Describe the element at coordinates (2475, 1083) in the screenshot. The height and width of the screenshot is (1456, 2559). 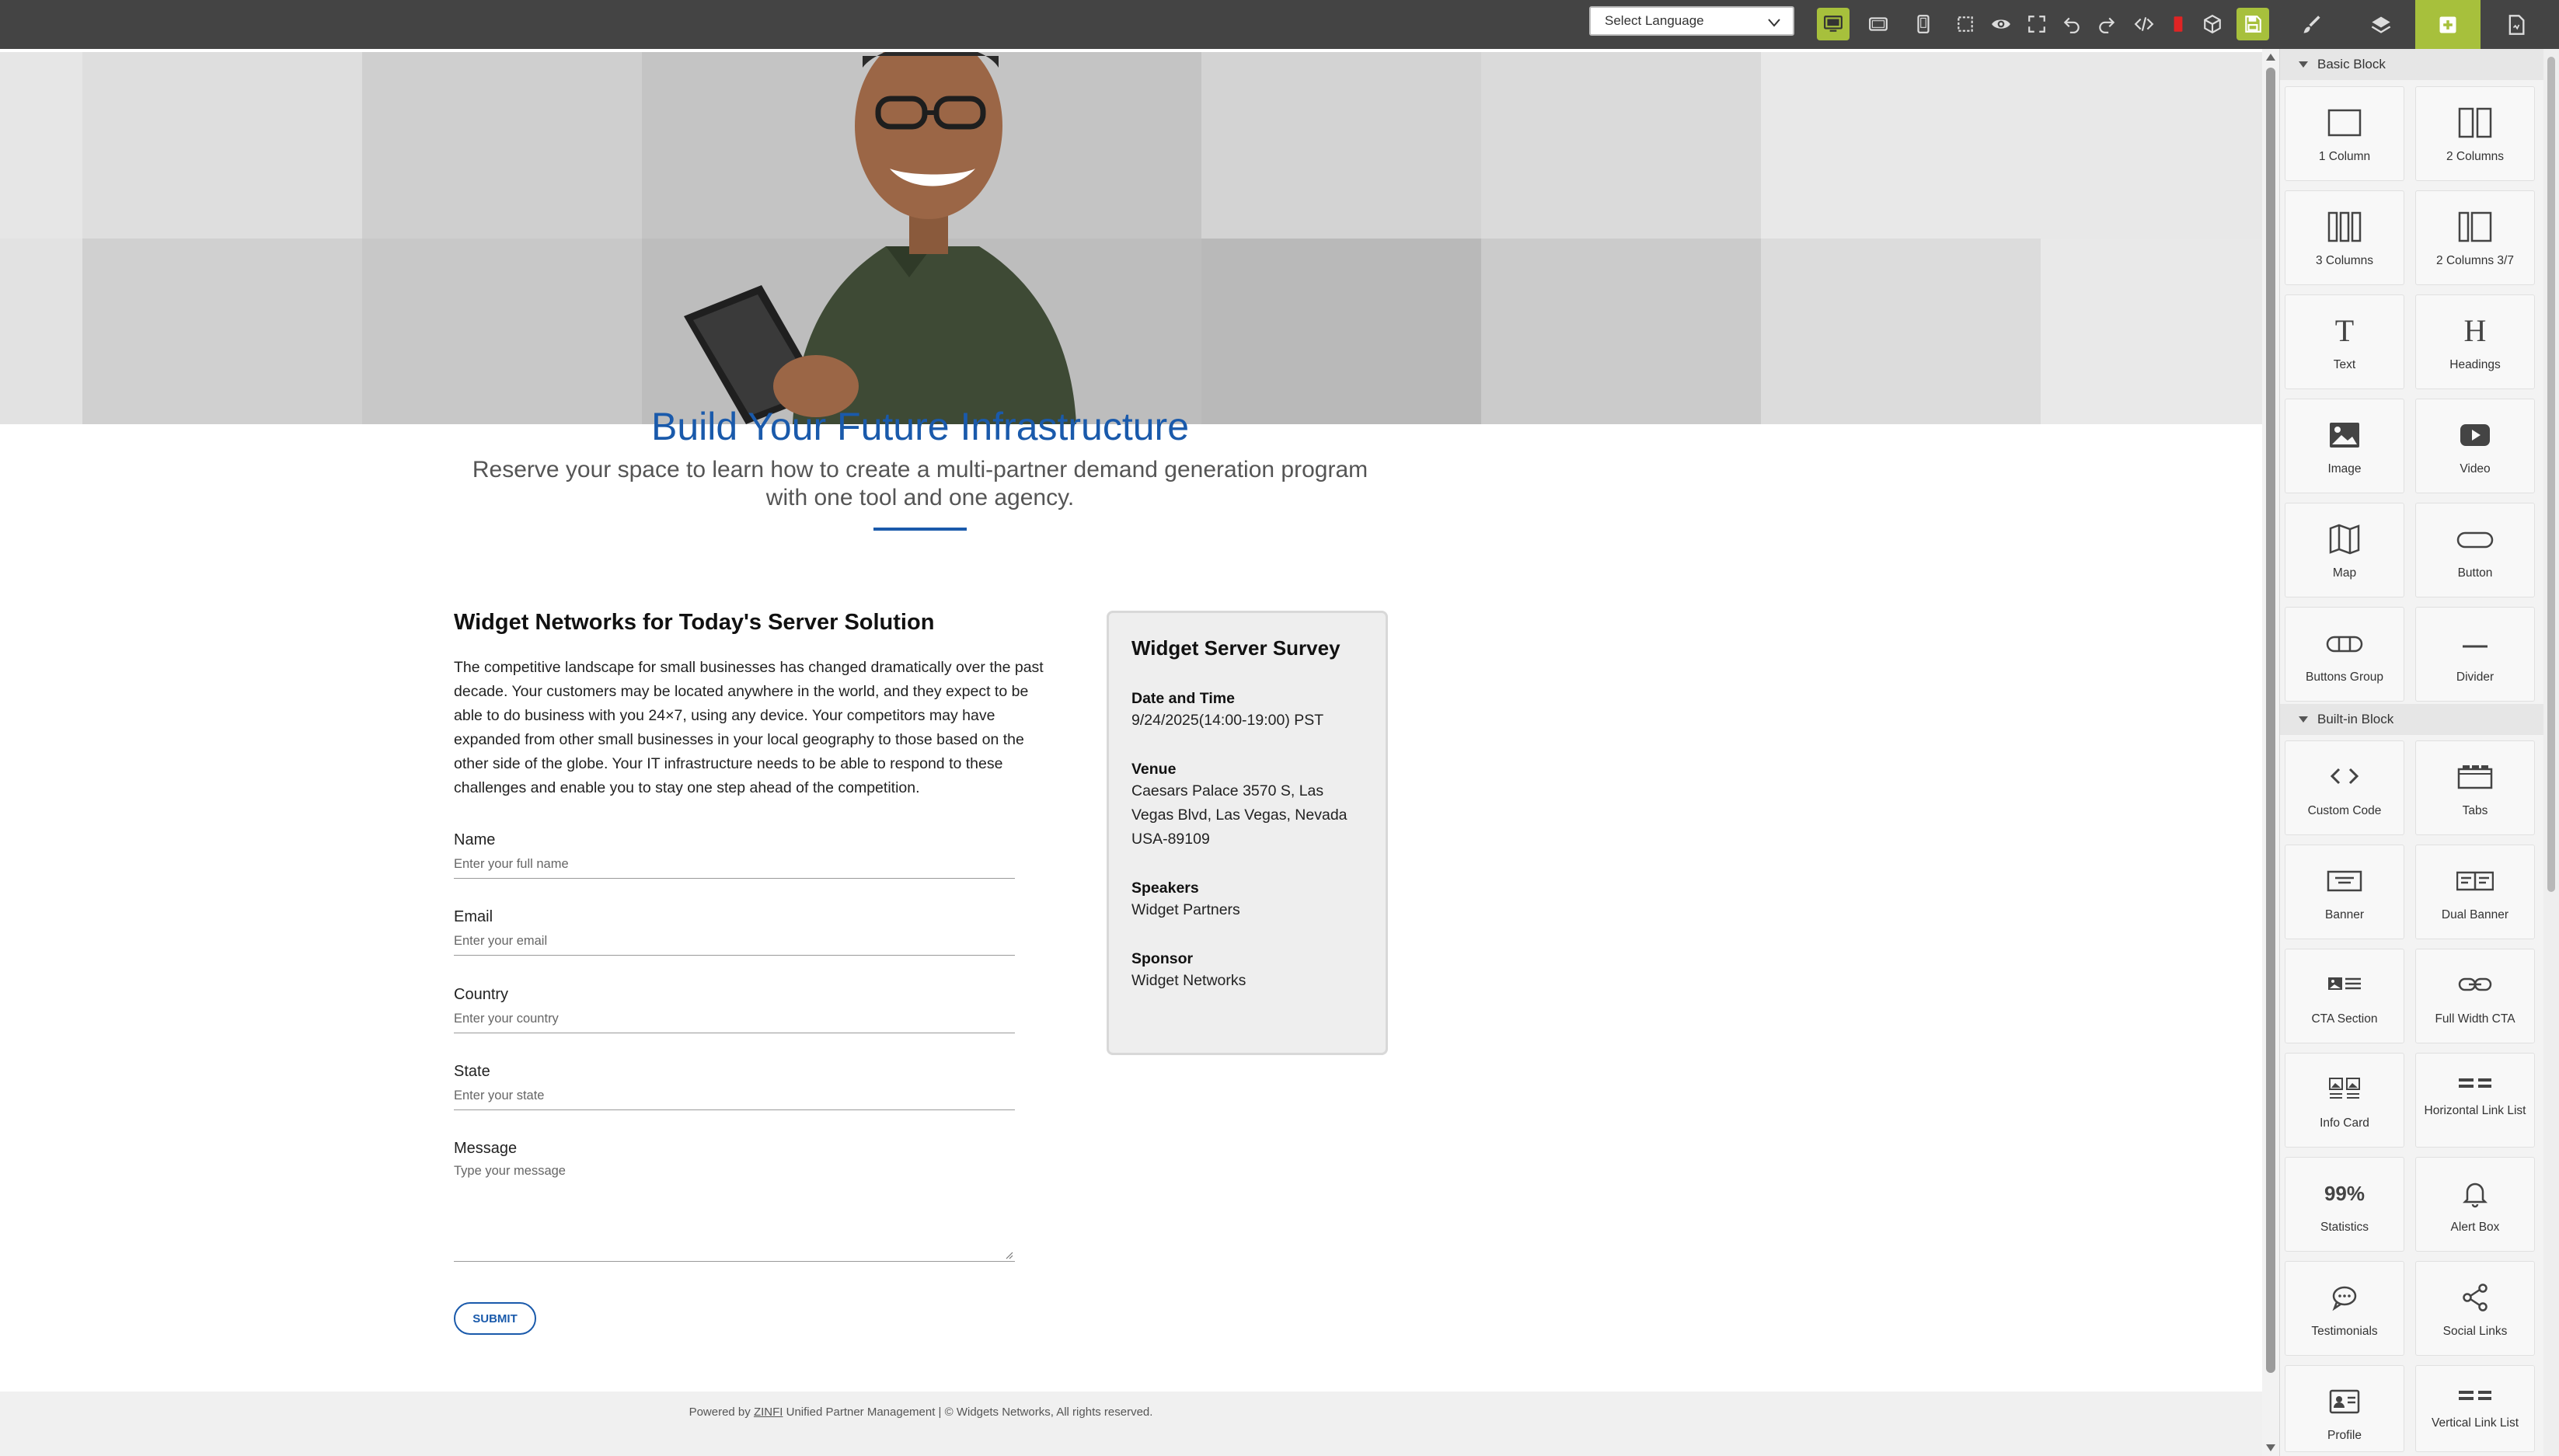
I see `horizontal-list-icon` at that location.